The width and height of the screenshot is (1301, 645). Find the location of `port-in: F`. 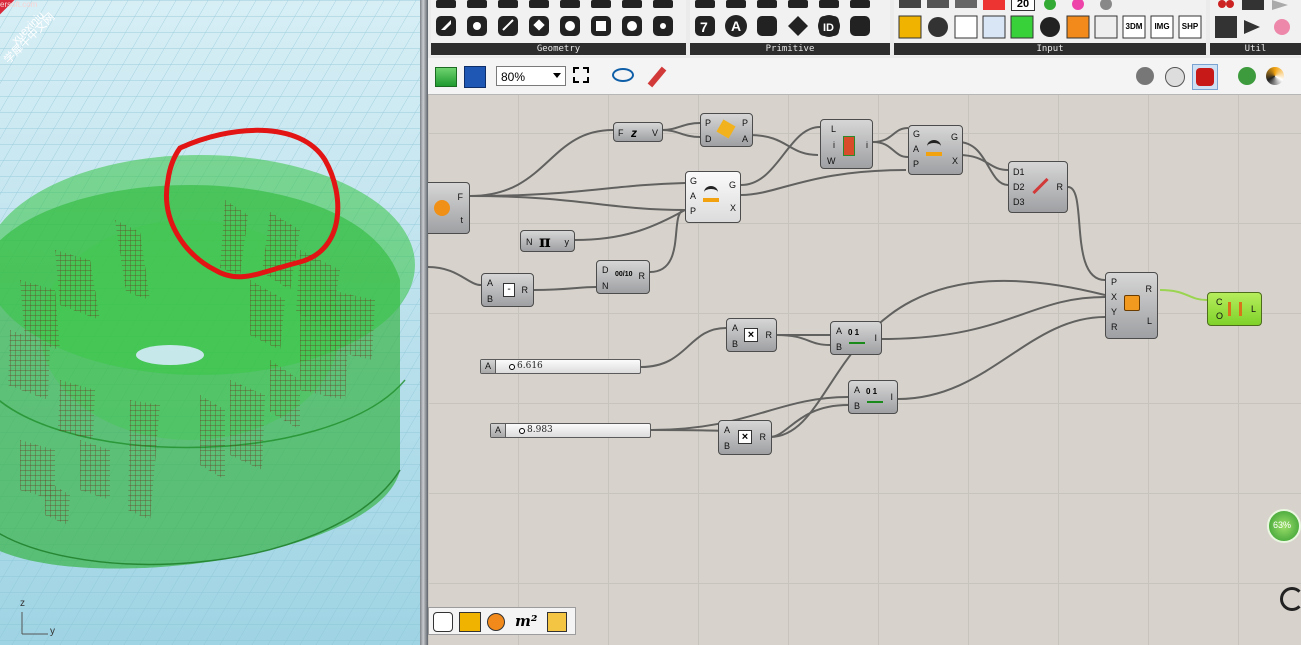

port-in: F is located at coordinates (621, 133).